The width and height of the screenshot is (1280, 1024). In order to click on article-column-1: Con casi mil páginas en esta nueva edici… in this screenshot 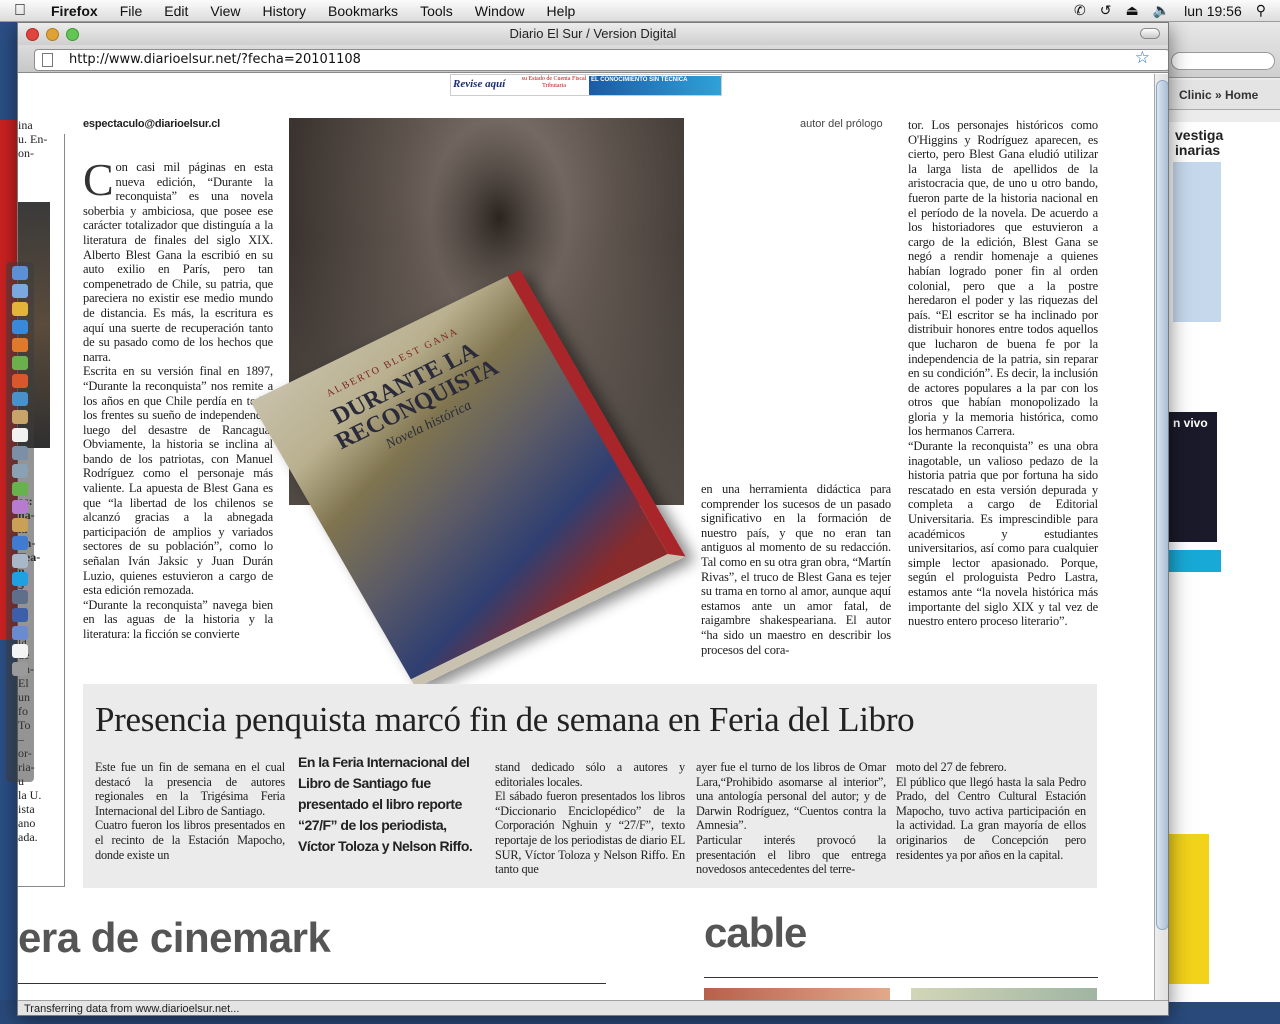, I will do `click(178, 398)`.